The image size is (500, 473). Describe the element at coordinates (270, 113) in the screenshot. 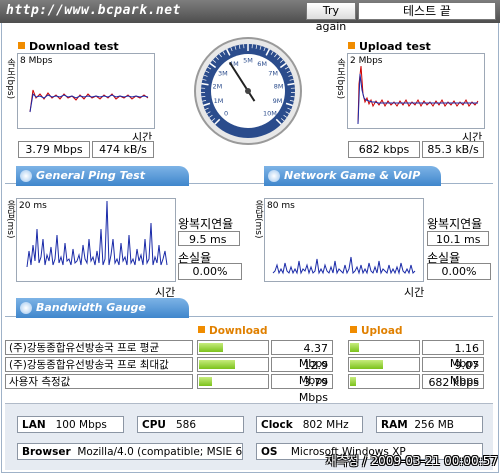

I see `gauge-tick-label: 10M` at that location.